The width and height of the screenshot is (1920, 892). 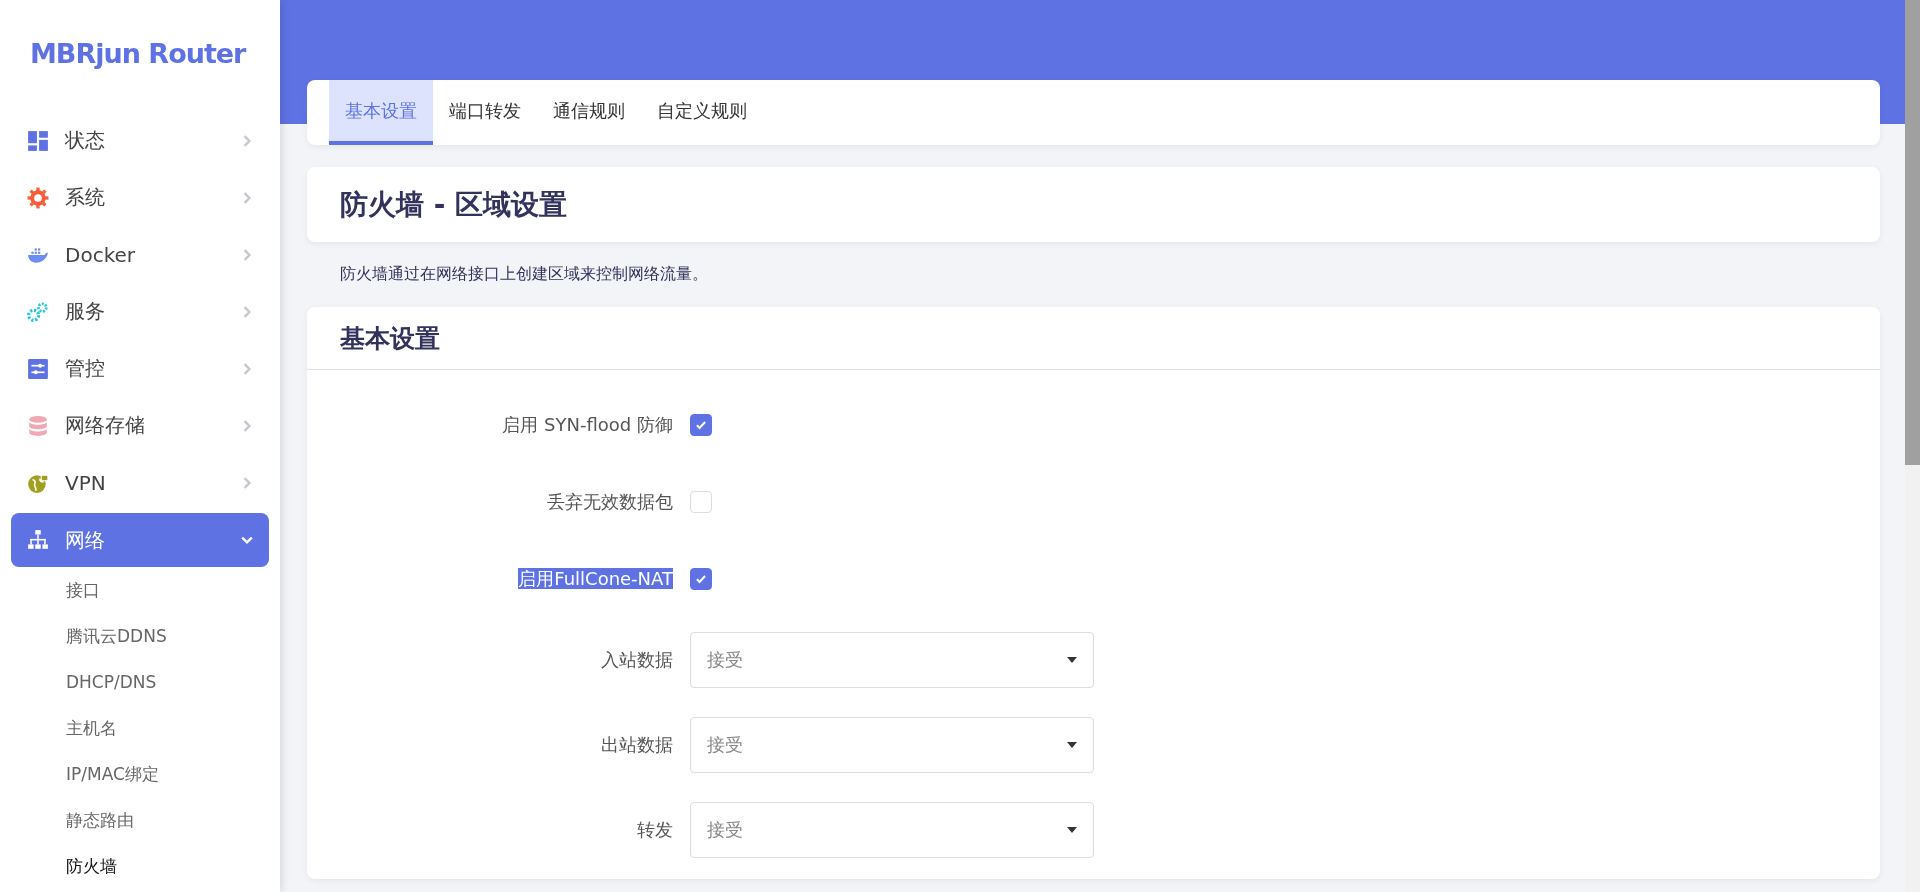 What do you see at coordinates (140, 311) in the screenshot?
I see `nav-item: 服务` at bounding box center [140, 311].